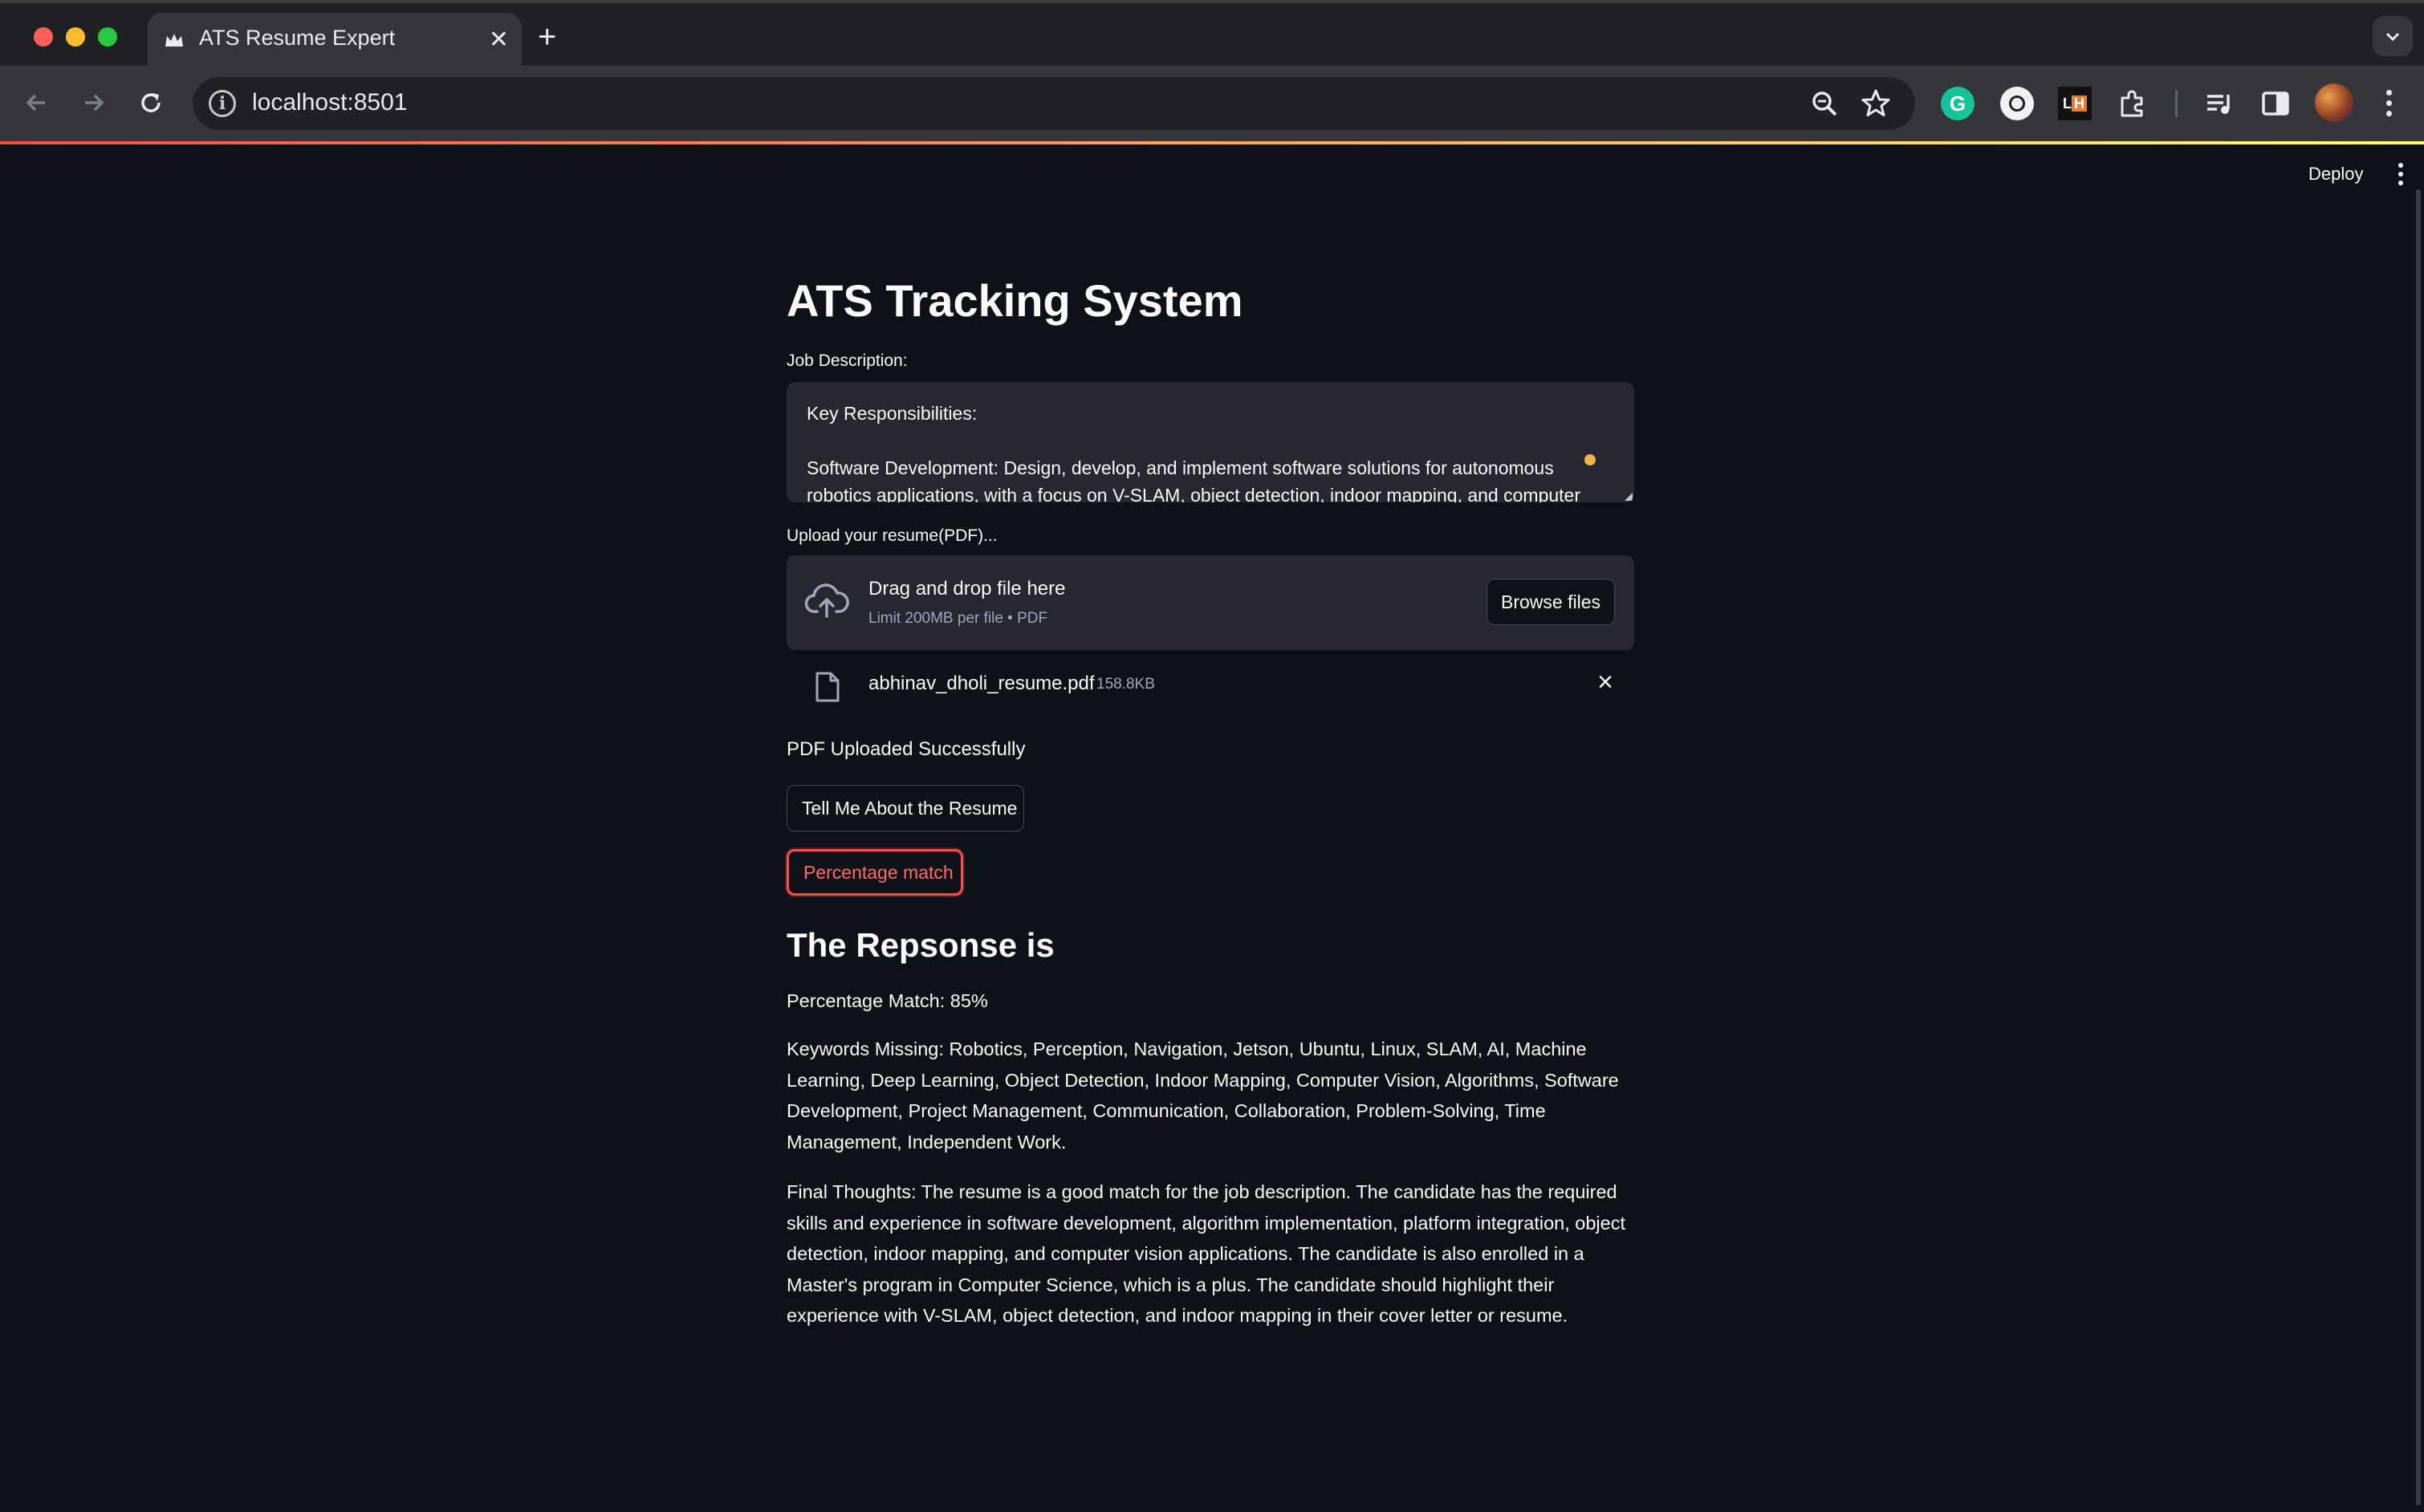 The height and width of the screenshot is (1512, 2424). I want to click on job-description-label: Job Description:, so click(847, 361).